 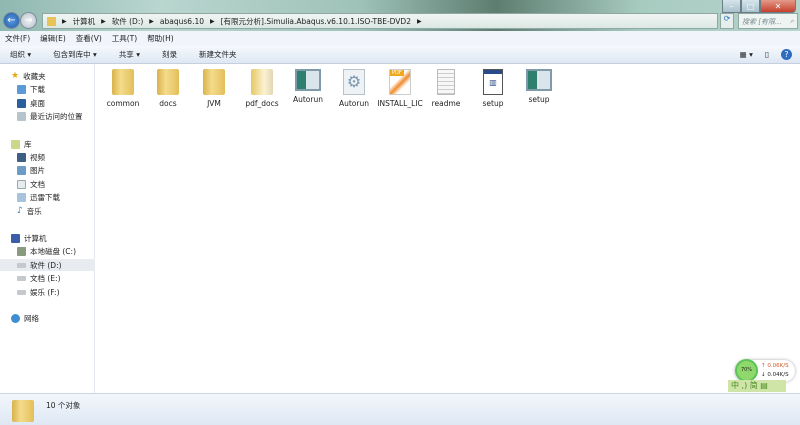 I want to click on menu-tools: 工具(T), so click(x=124, y=38).